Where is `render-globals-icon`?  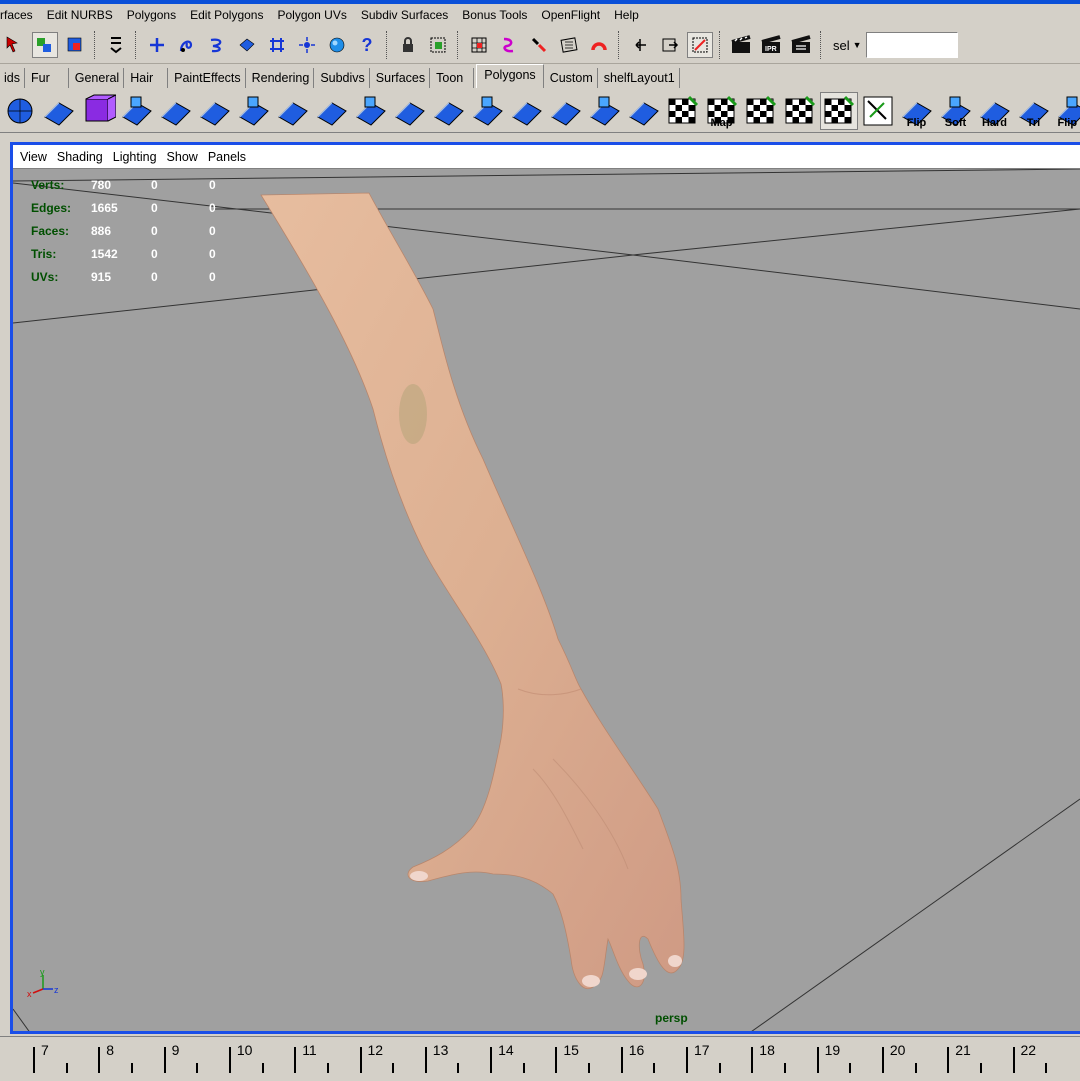 render-globals-icon is located at coordinates (801, 45).